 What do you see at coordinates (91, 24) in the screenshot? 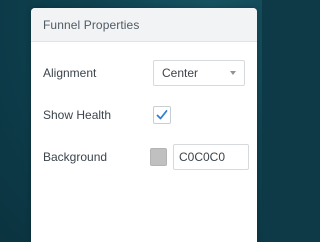
I see `panel-title: Funnel Properties` at bounding box center [91, 24].